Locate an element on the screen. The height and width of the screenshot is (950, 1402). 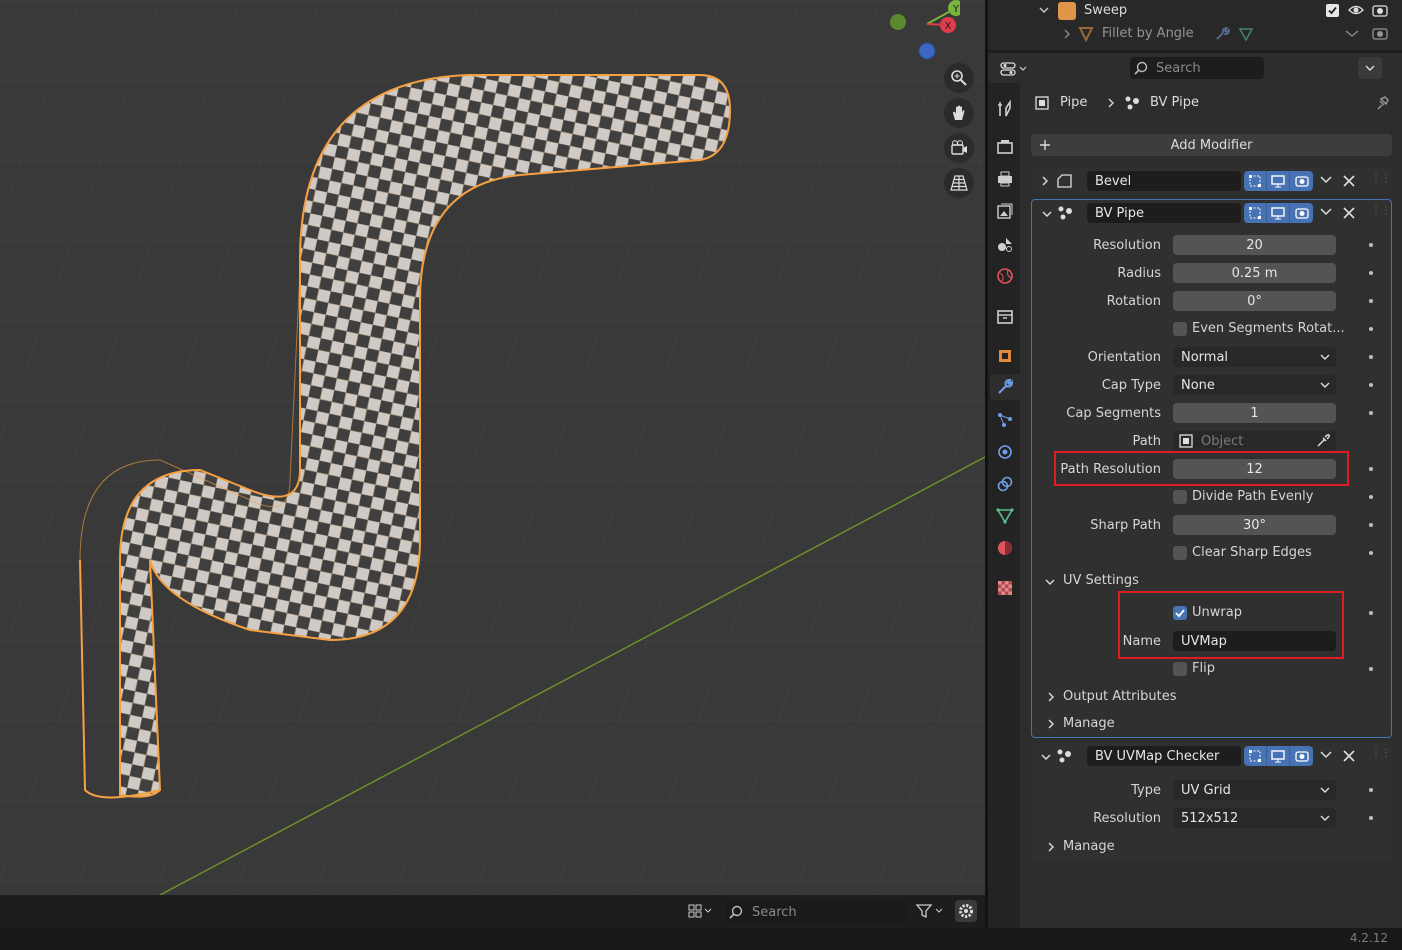
orientation-keyframe-dot is located at coordinates (1371, 357).